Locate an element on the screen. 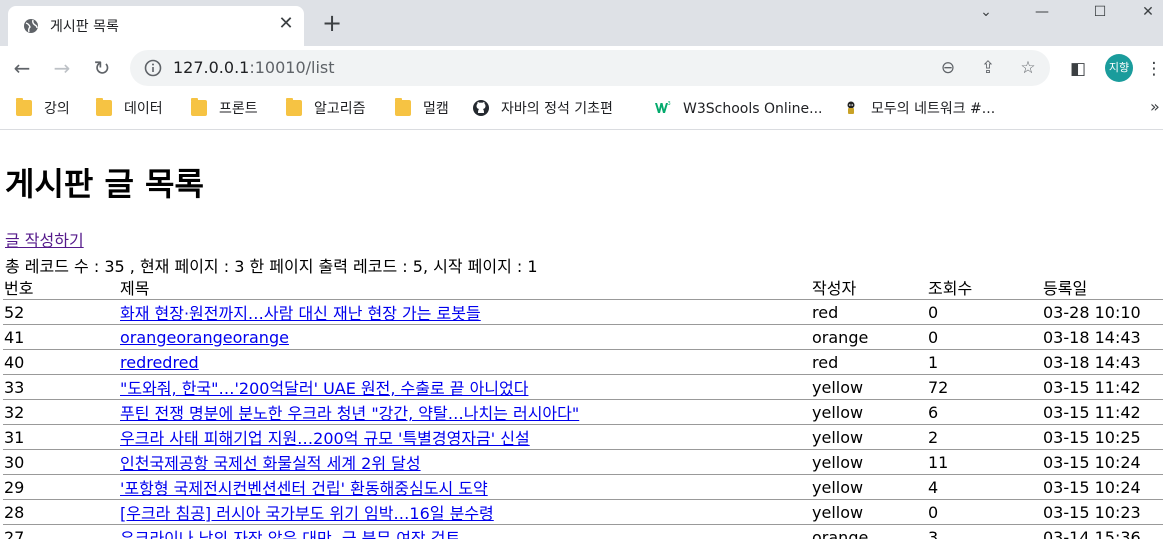  table-cell: 32 is located at coordinates (61, 412).